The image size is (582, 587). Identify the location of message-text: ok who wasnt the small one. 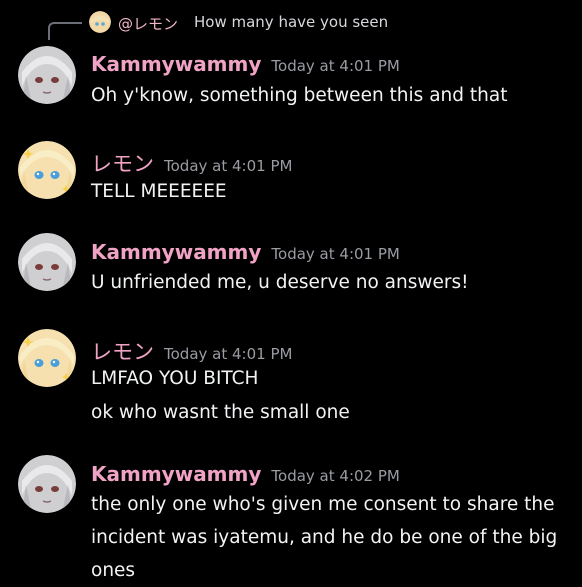
(220, 412).